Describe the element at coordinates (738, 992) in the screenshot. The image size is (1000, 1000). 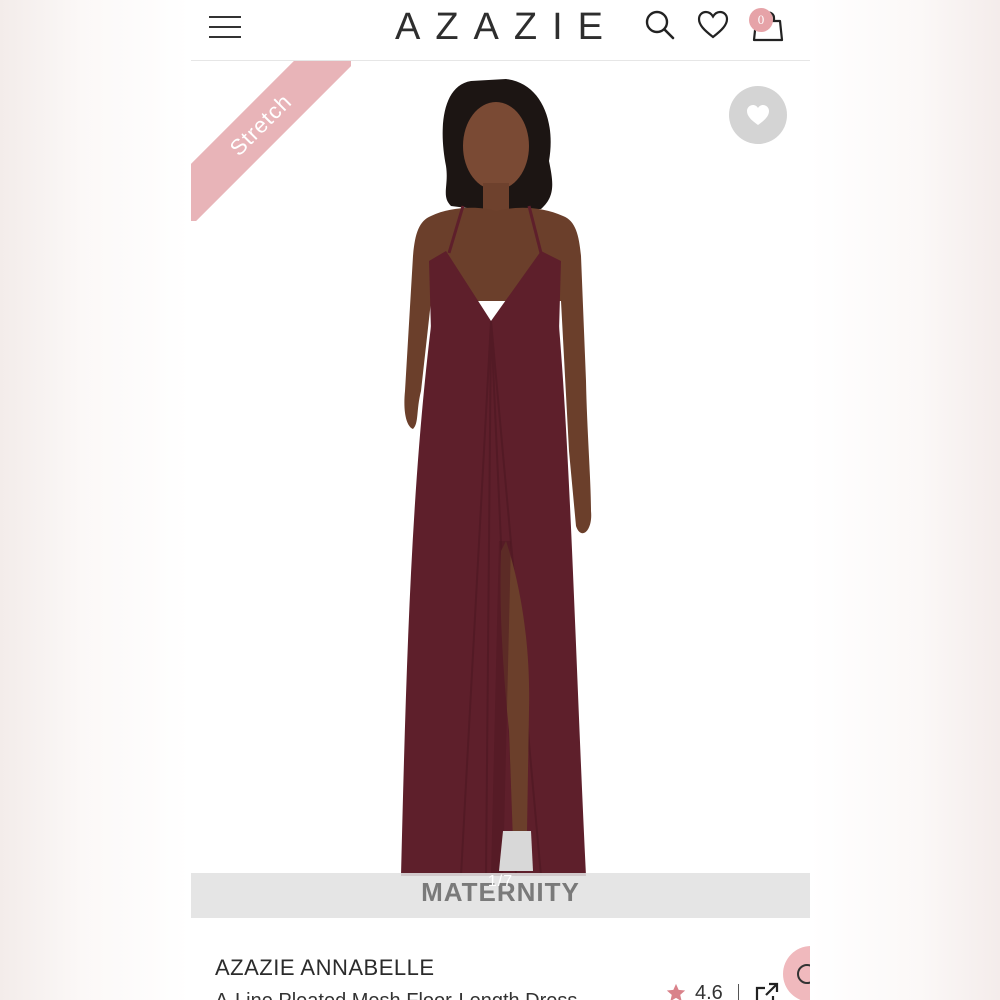
I see `divider` at that location.